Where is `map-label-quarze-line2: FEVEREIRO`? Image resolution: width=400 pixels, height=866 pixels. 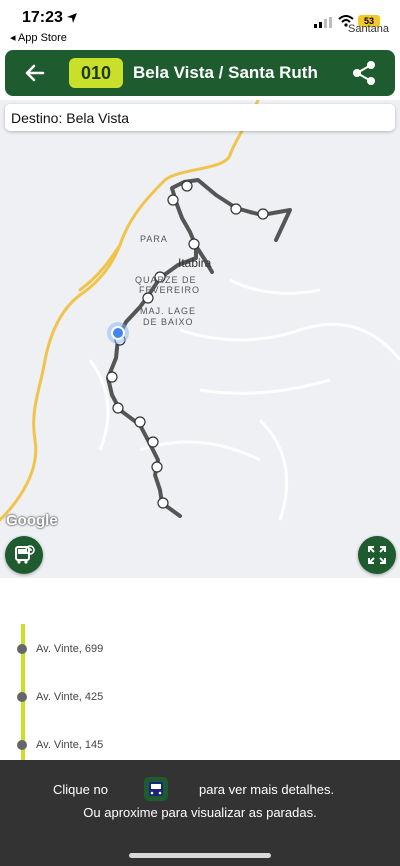
map-label-quarze-line2: FEVEREIRO is located at coordinates (170, 290).